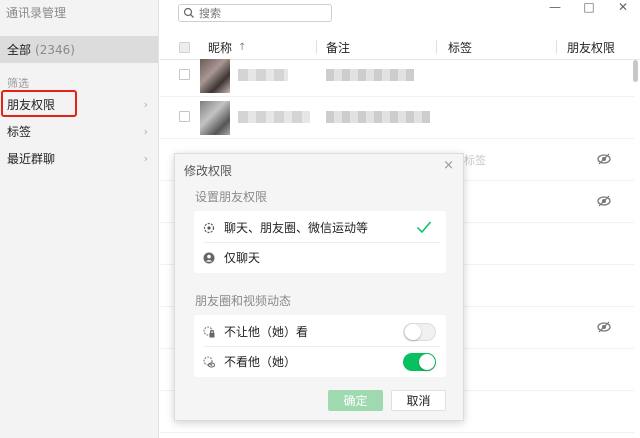 The image size is (640, 438). What do you see at coordinates (266, 332) in the screenshot?
I see `option-label: 不让他（她）看` at bounding box center [266, 332].